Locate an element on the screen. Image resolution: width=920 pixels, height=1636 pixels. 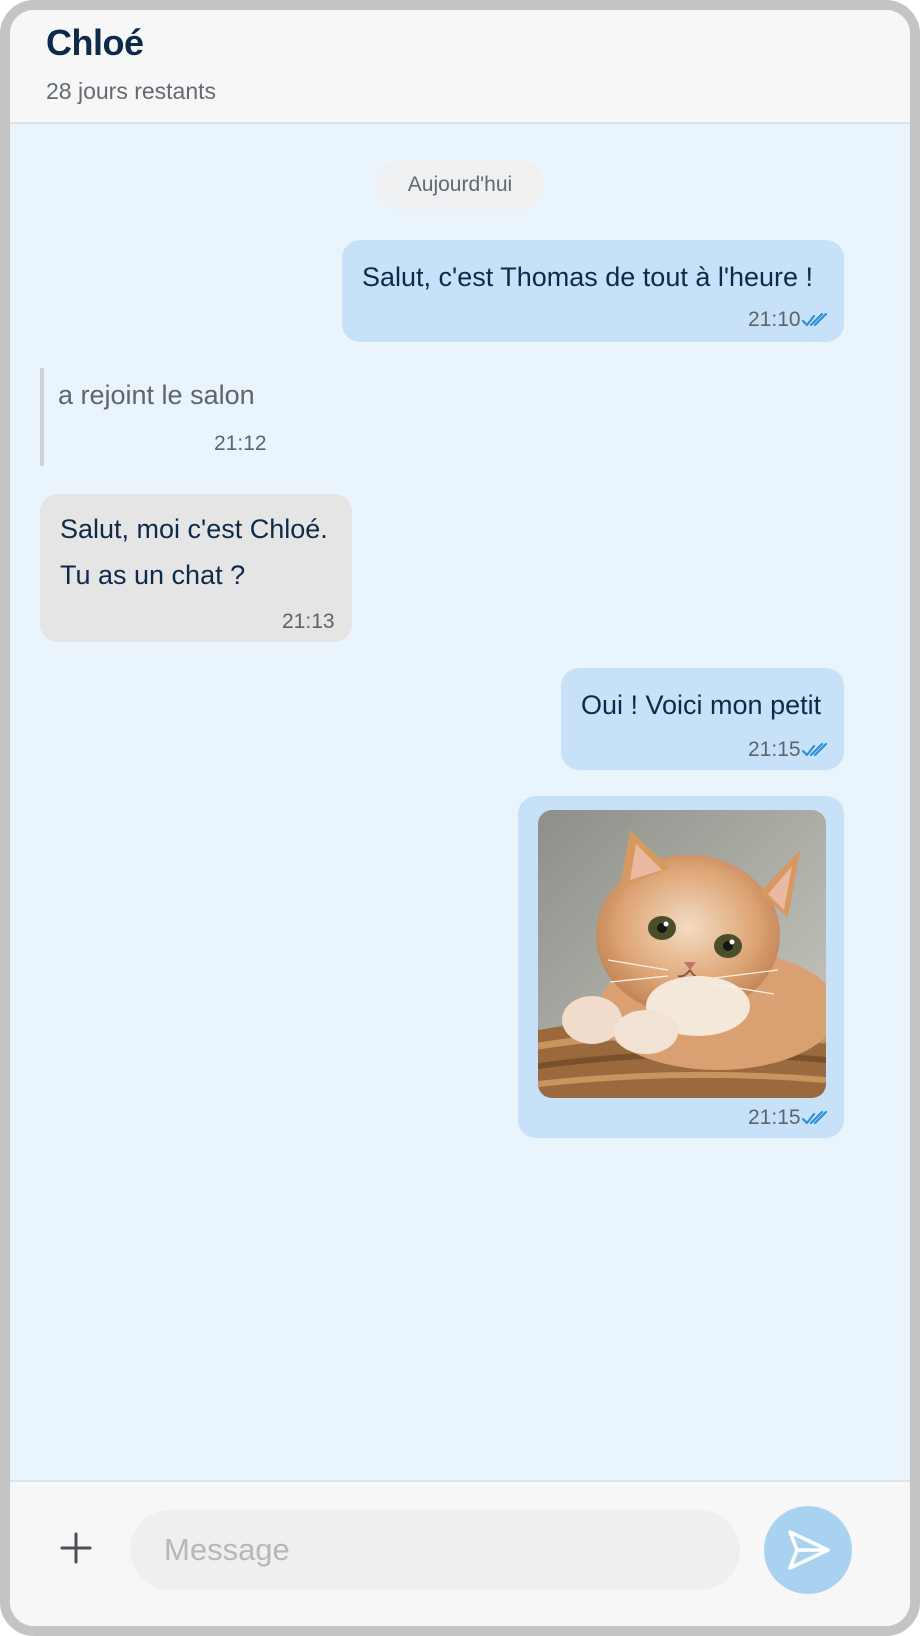
message-composer is located at coordinates (460, 1553).